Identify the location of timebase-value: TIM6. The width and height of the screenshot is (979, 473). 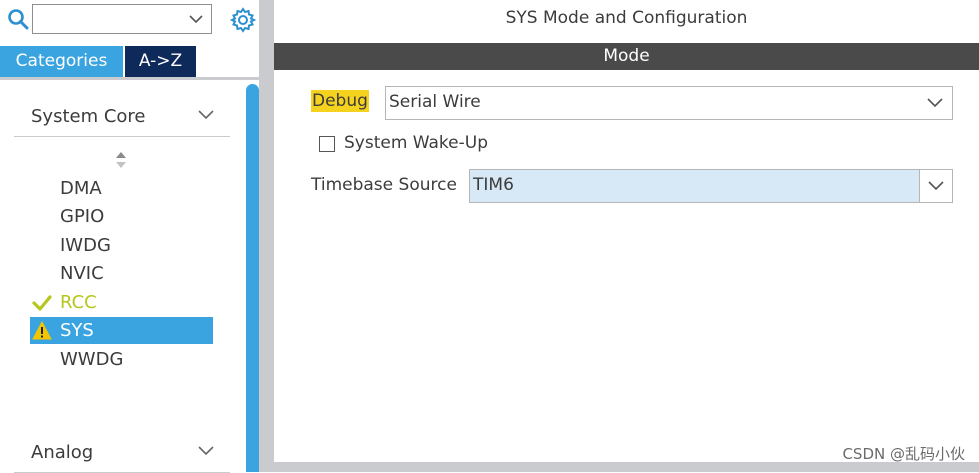
(493, 185).